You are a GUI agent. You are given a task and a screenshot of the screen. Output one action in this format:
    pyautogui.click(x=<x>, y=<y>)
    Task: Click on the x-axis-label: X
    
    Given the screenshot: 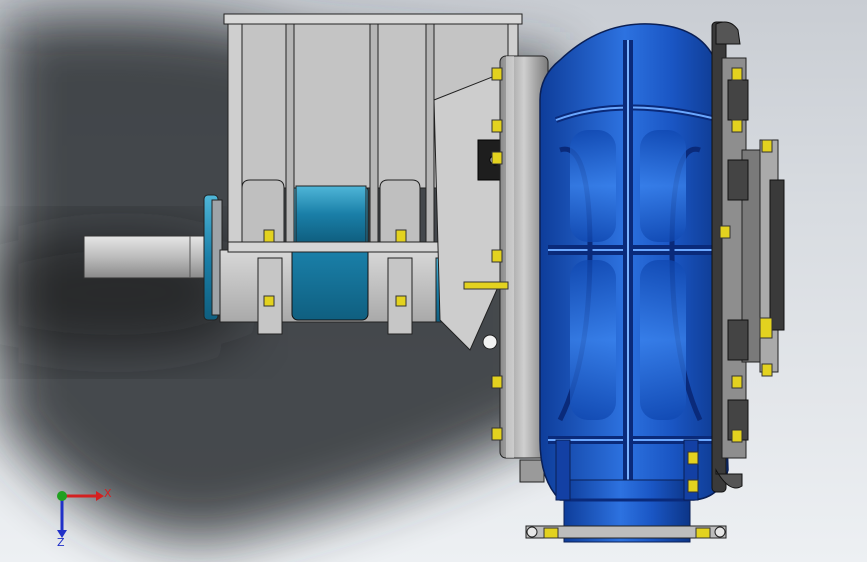 What is the action you would take?
    pyautogui.click(x=108, y=493)
    